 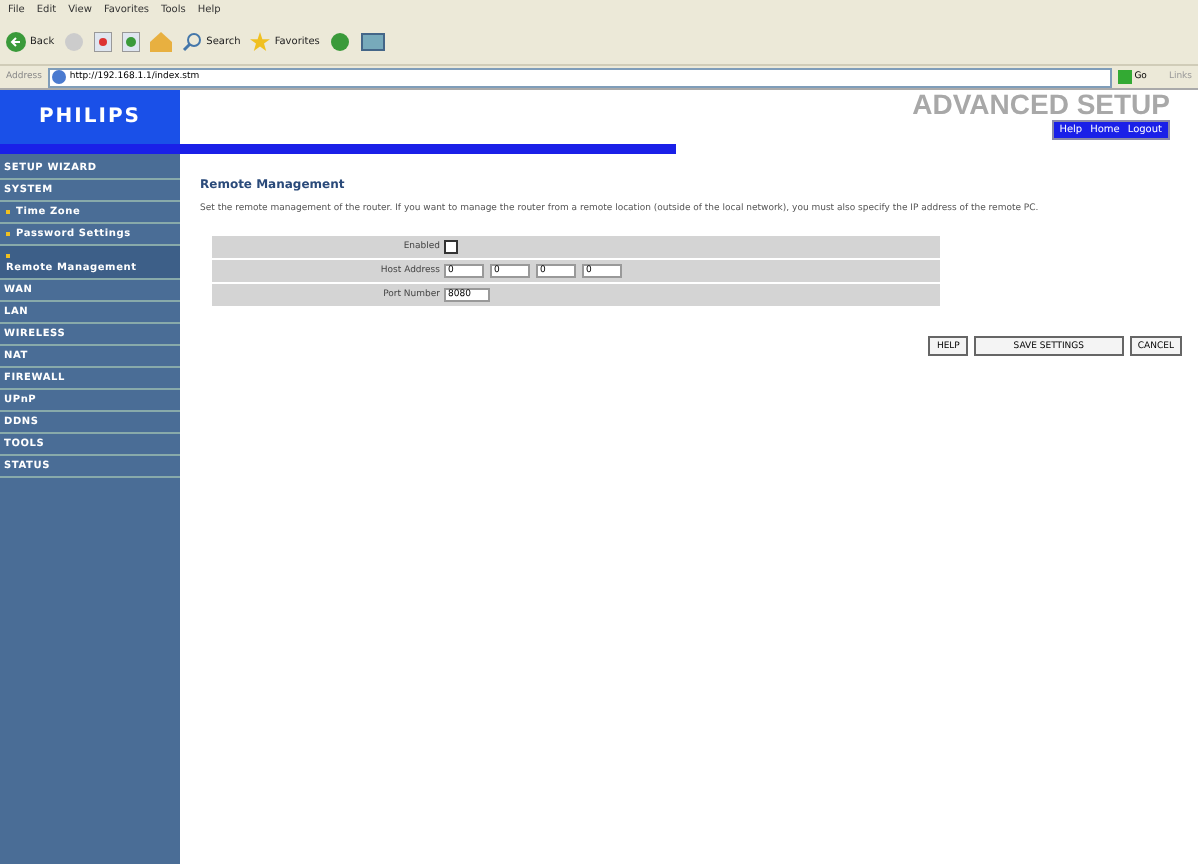 I want to click on back-arrow-icon, so click(x=16, y=42).